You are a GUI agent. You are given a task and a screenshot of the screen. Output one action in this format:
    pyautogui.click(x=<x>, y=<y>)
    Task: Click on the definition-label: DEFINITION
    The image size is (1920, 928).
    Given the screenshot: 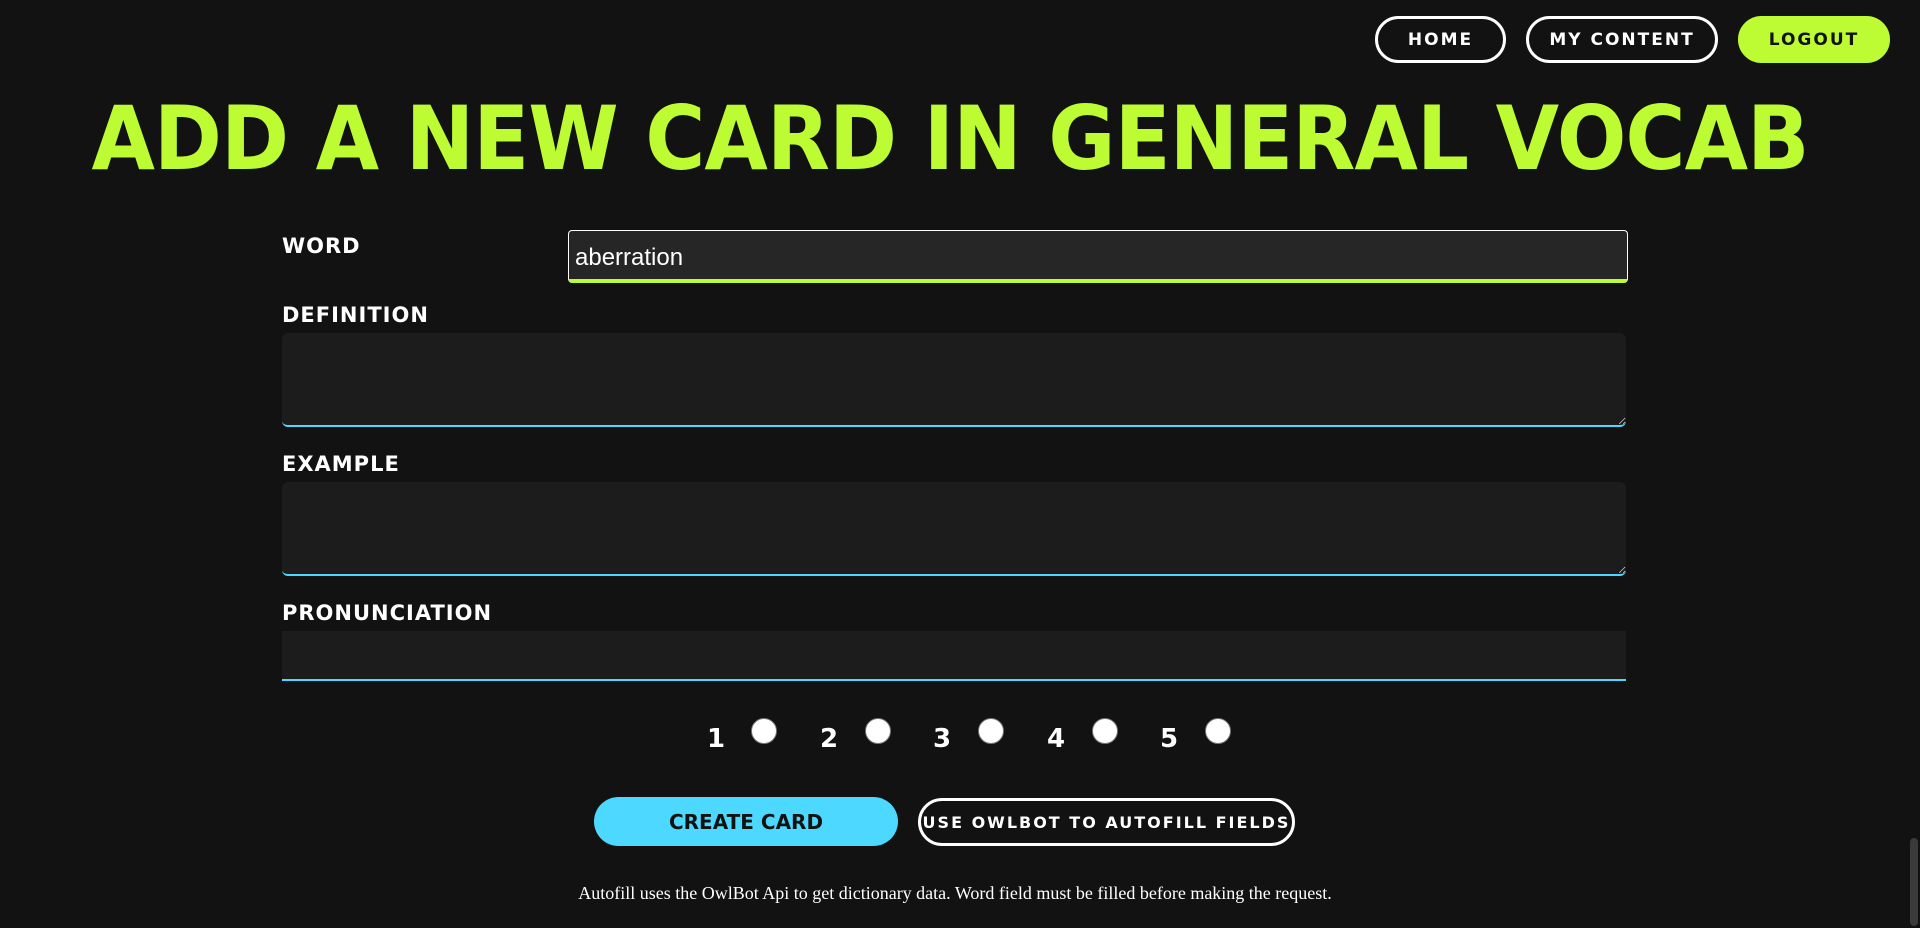 What is the action you would take?
    pyautogui.click(x=355, y=315)
    